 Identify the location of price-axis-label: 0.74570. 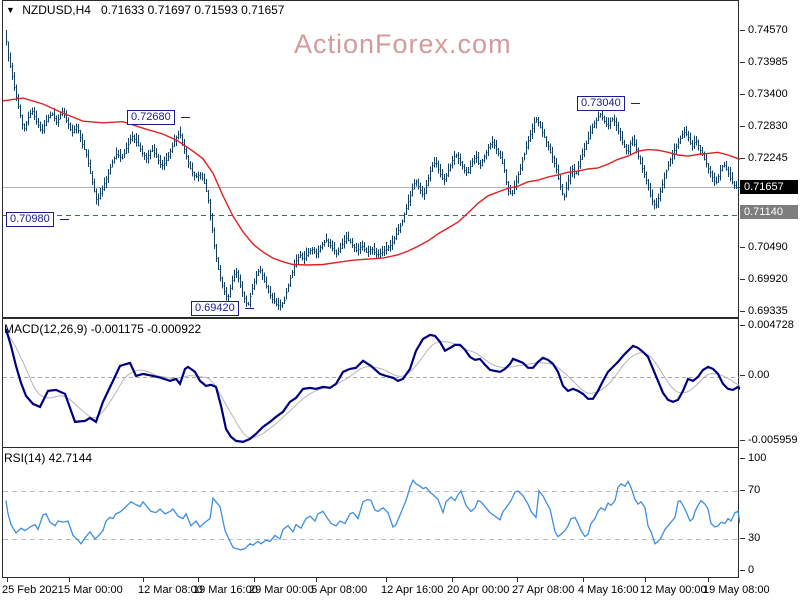
(768, 30).